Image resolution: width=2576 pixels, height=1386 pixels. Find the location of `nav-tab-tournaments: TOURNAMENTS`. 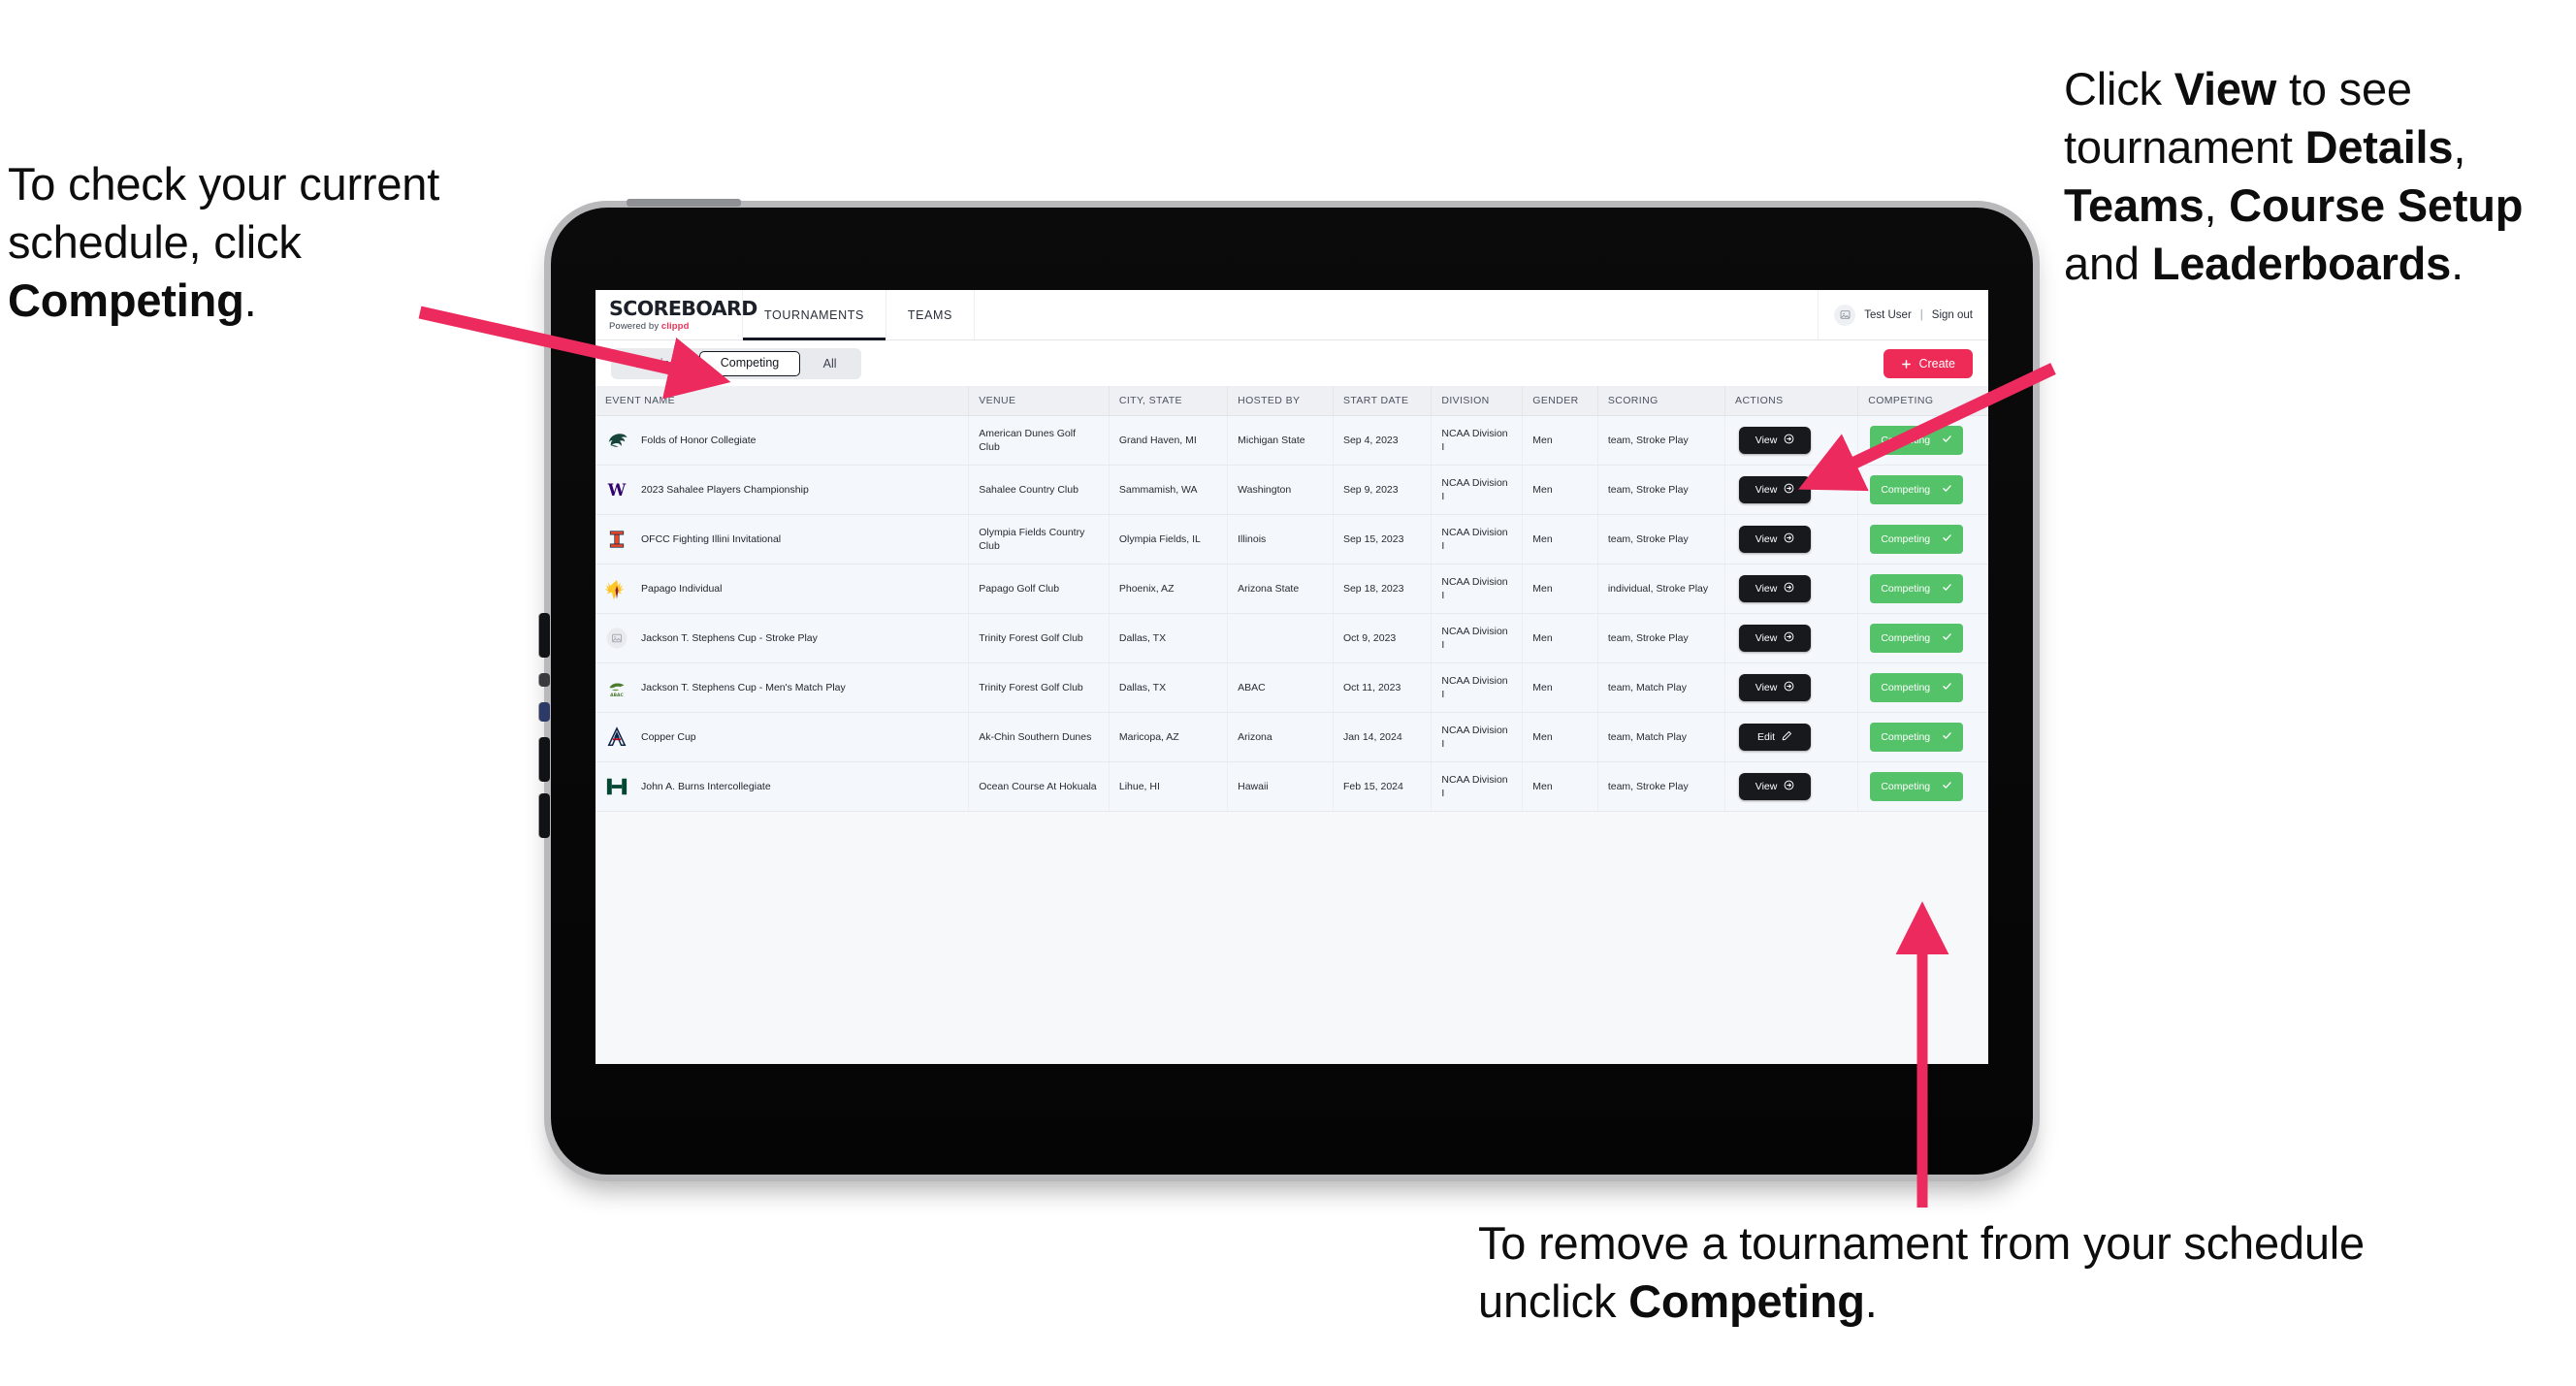

nav-tab-tournaments: TOURNAMENTS is located at coordinates (814, 315).